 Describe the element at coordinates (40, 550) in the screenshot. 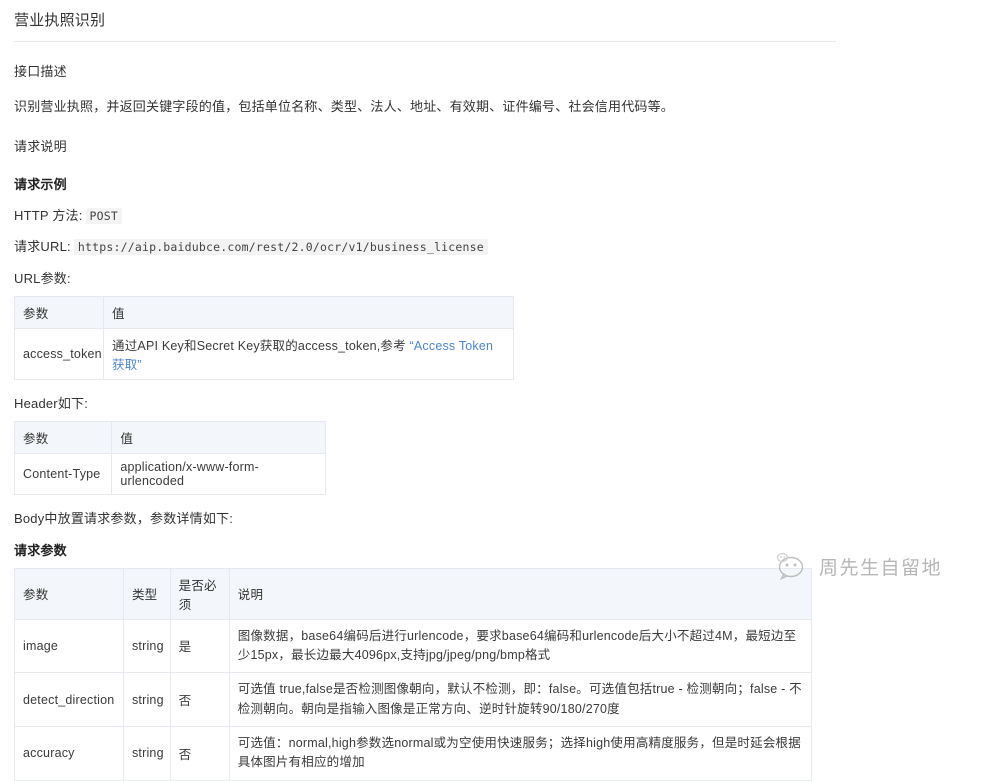

I see `request-params-heading: 请求参数` at that location.